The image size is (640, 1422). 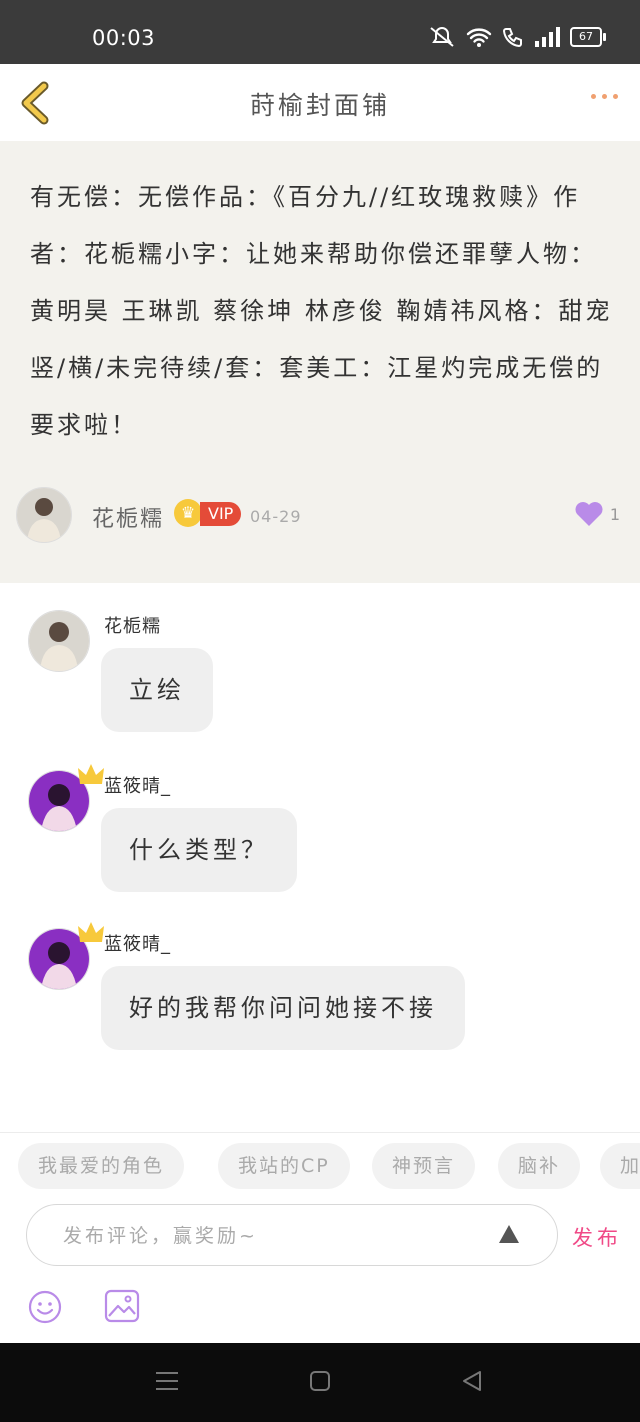 I want to click on vip-badge: VIP, so click(x=221, y=514).